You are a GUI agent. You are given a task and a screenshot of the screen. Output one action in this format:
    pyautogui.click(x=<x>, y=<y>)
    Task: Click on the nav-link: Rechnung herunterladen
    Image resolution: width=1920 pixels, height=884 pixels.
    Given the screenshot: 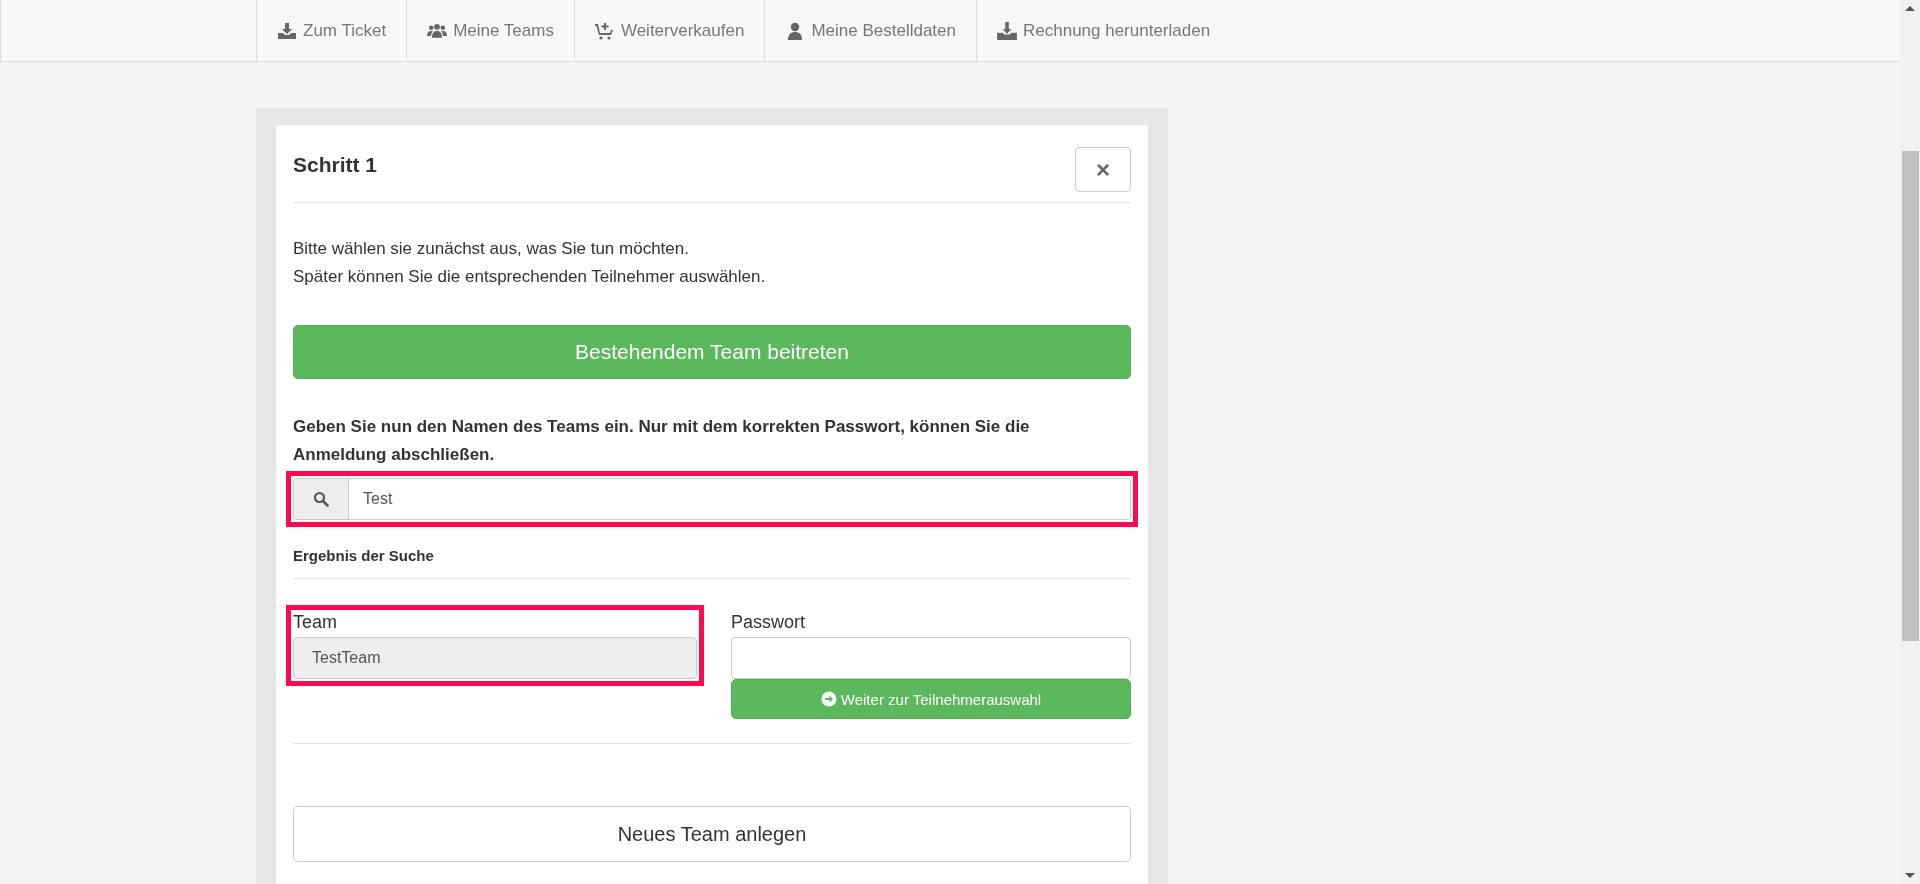 What is the action you would take?
    pyautogui.click(x=1103, y=30)
    